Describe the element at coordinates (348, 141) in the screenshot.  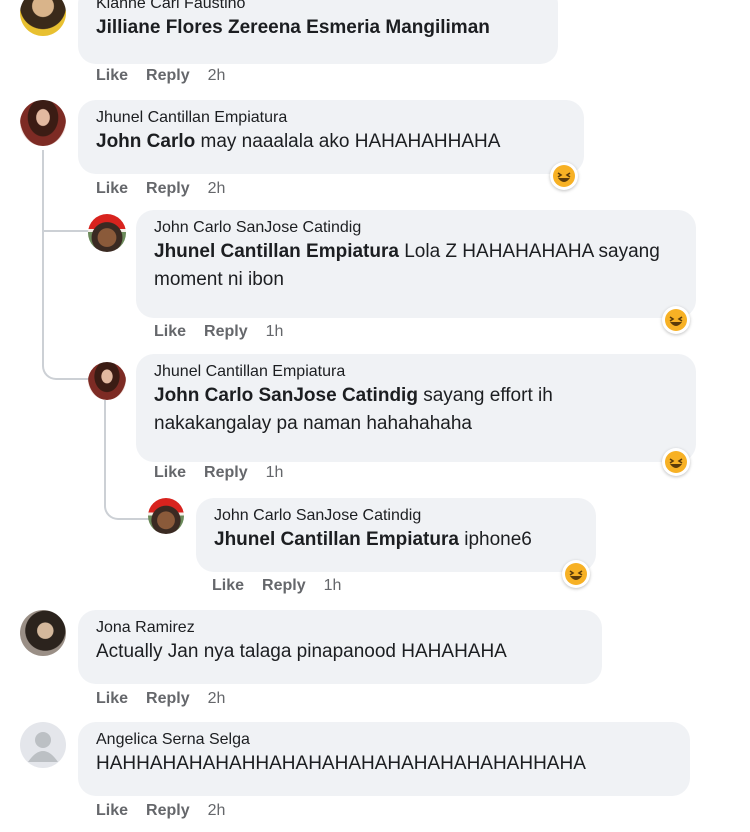
I see `comment-text: may naaalala ako HAHAHAHHAHA` at that location.